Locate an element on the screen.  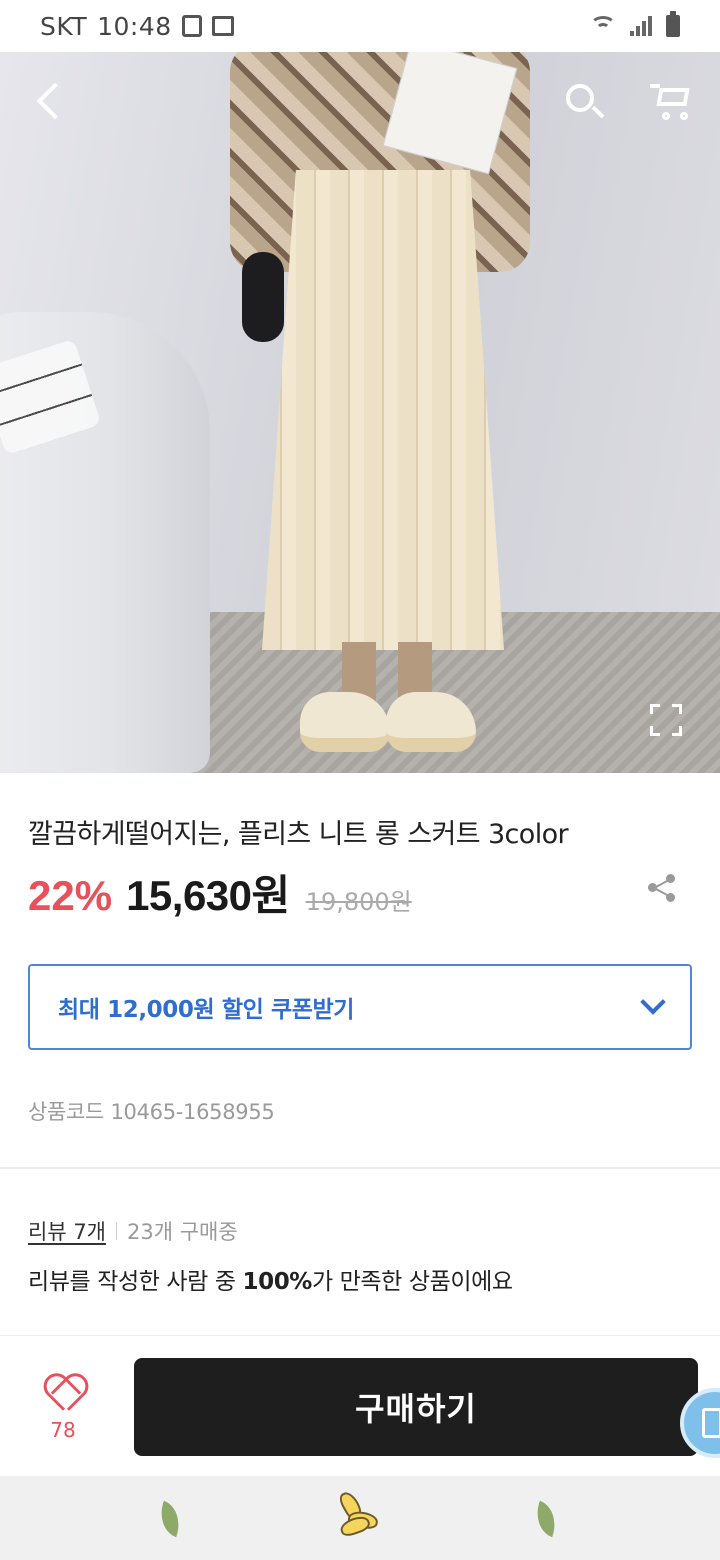
bottom-nav is located at coordinates (360, 1518).